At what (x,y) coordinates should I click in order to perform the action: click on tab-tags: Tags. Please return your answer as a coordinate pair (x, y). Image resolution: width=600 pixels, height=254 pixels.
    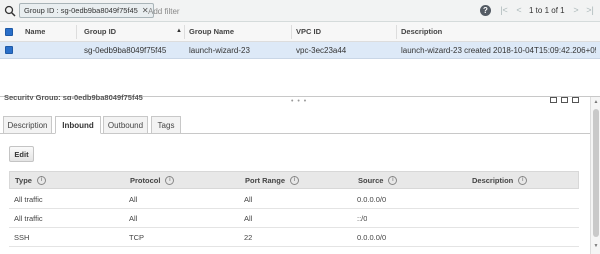
    Looking at the image, I should click on (166, 125).